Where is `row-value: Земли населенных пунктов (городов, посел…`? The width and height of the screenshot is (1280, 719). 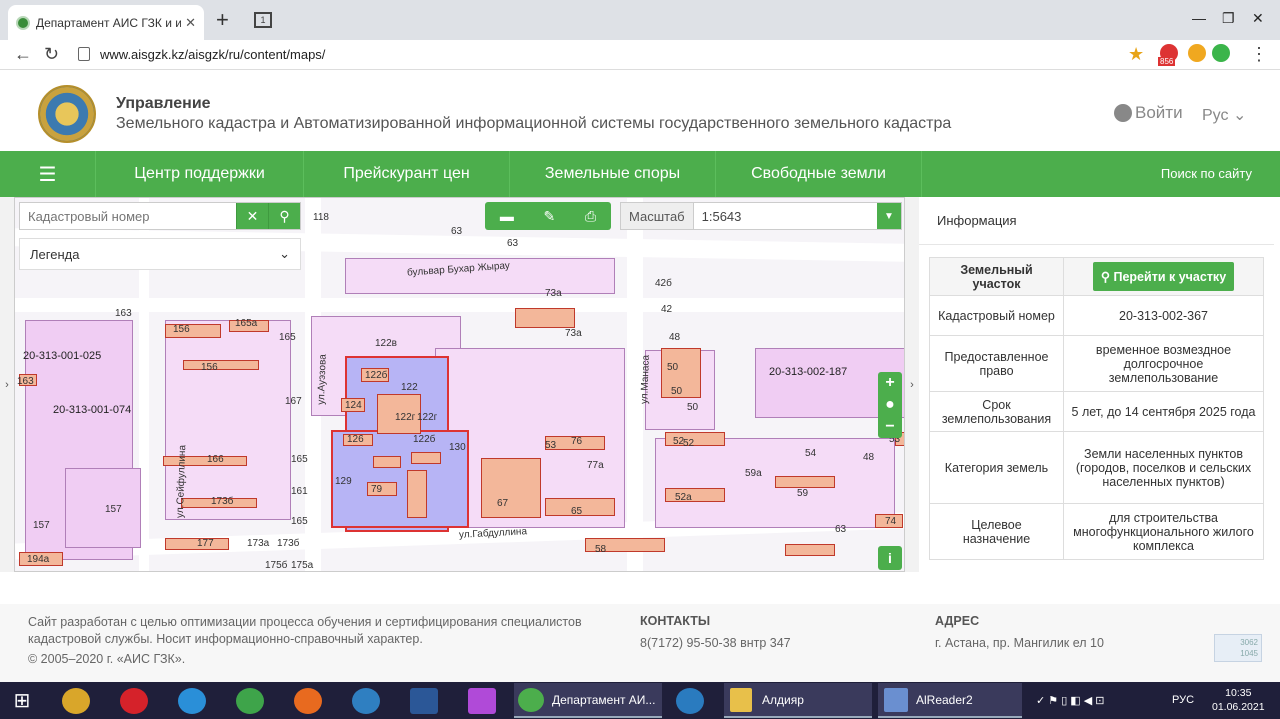 row-value: Земли населенных пунктов (городов, посел… is located at coordinates (1163, 467).